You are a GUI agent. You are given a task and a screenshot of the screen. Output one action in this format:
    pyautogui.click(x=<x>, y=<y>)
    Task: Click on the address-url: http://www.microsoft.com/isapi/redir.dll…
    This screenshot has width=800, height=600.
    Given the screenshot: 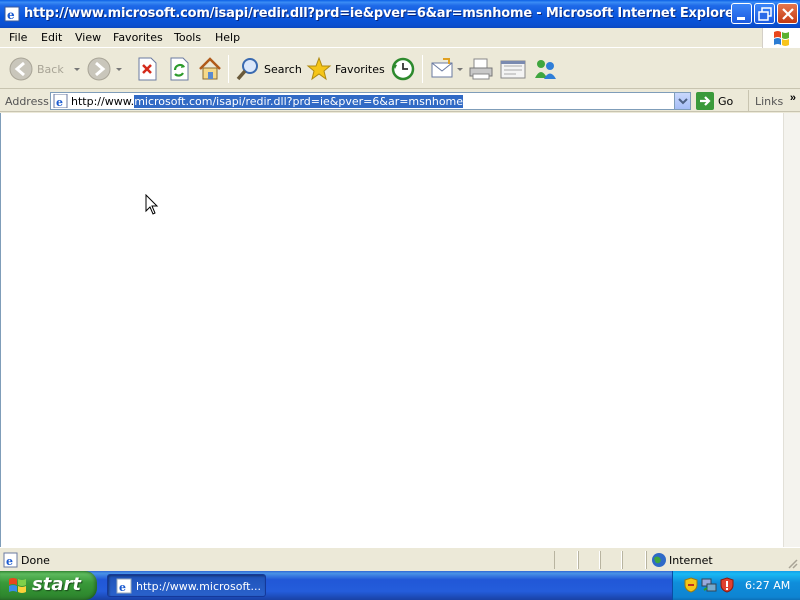 What is the action you would take?
    pyautogui.click(x=267, y=101)
    